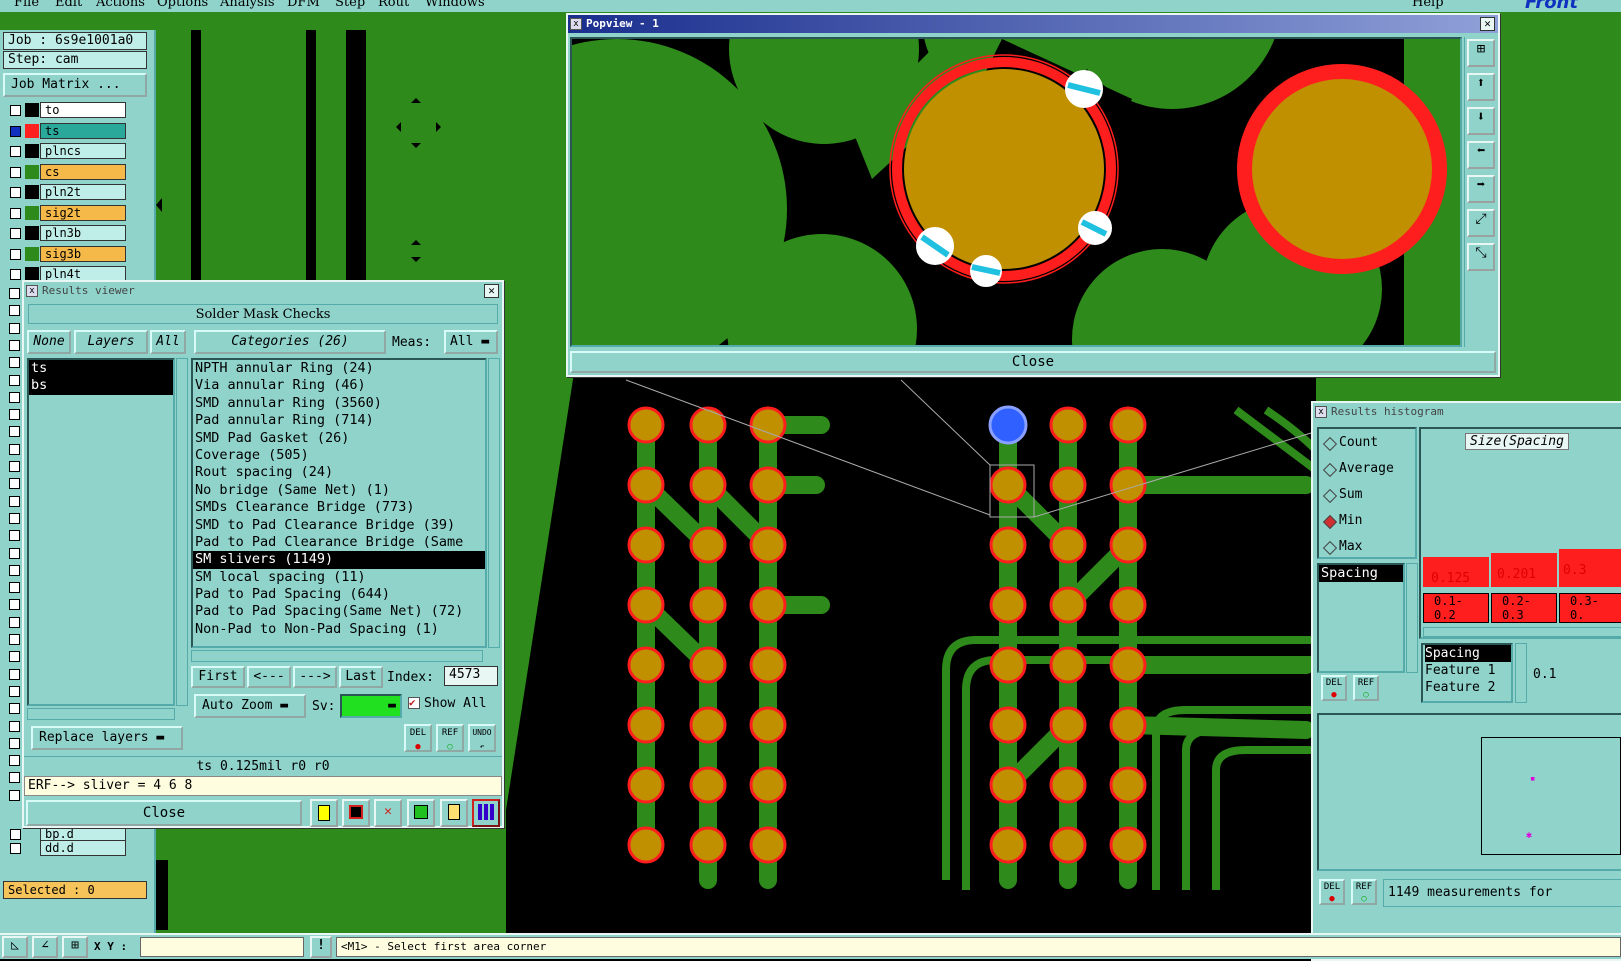  What do you see at coordinates (471, 676) in the screenshot?
I see `index-input: 4573` at bounding box center [471, 676].